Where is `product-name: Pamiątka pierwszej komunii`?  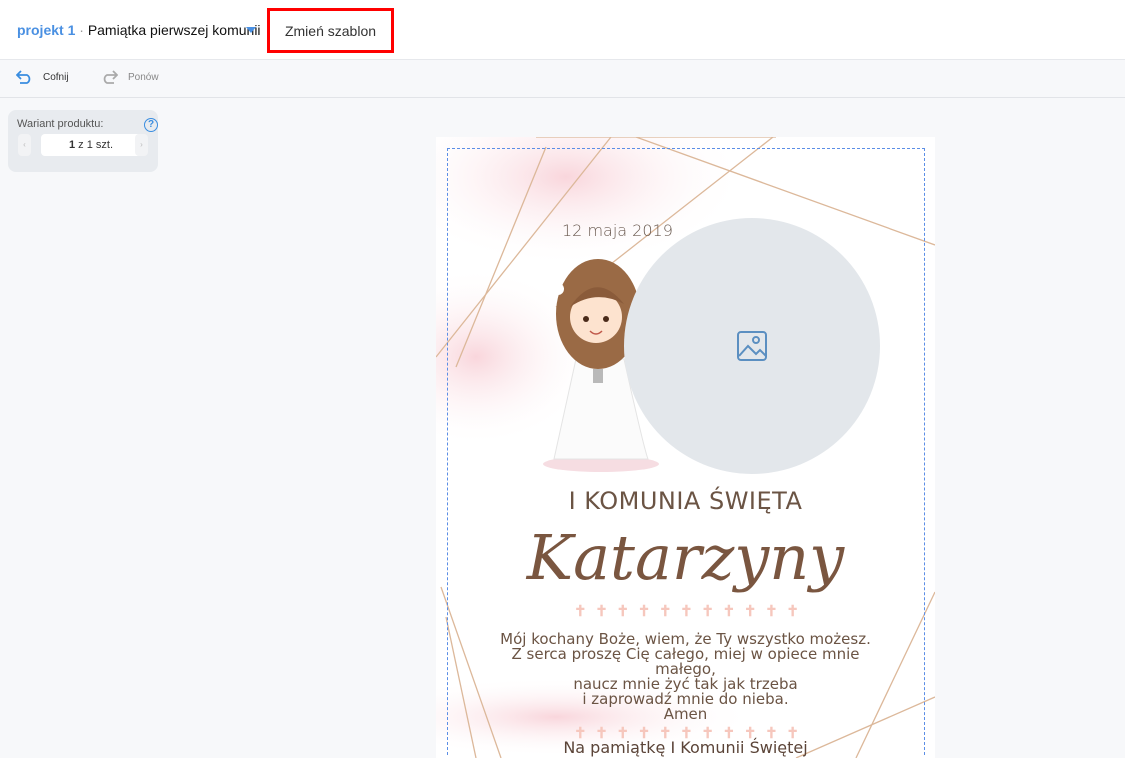 product-name: Pamiątka pierwszej komunii is located at coordinates (174, 30).